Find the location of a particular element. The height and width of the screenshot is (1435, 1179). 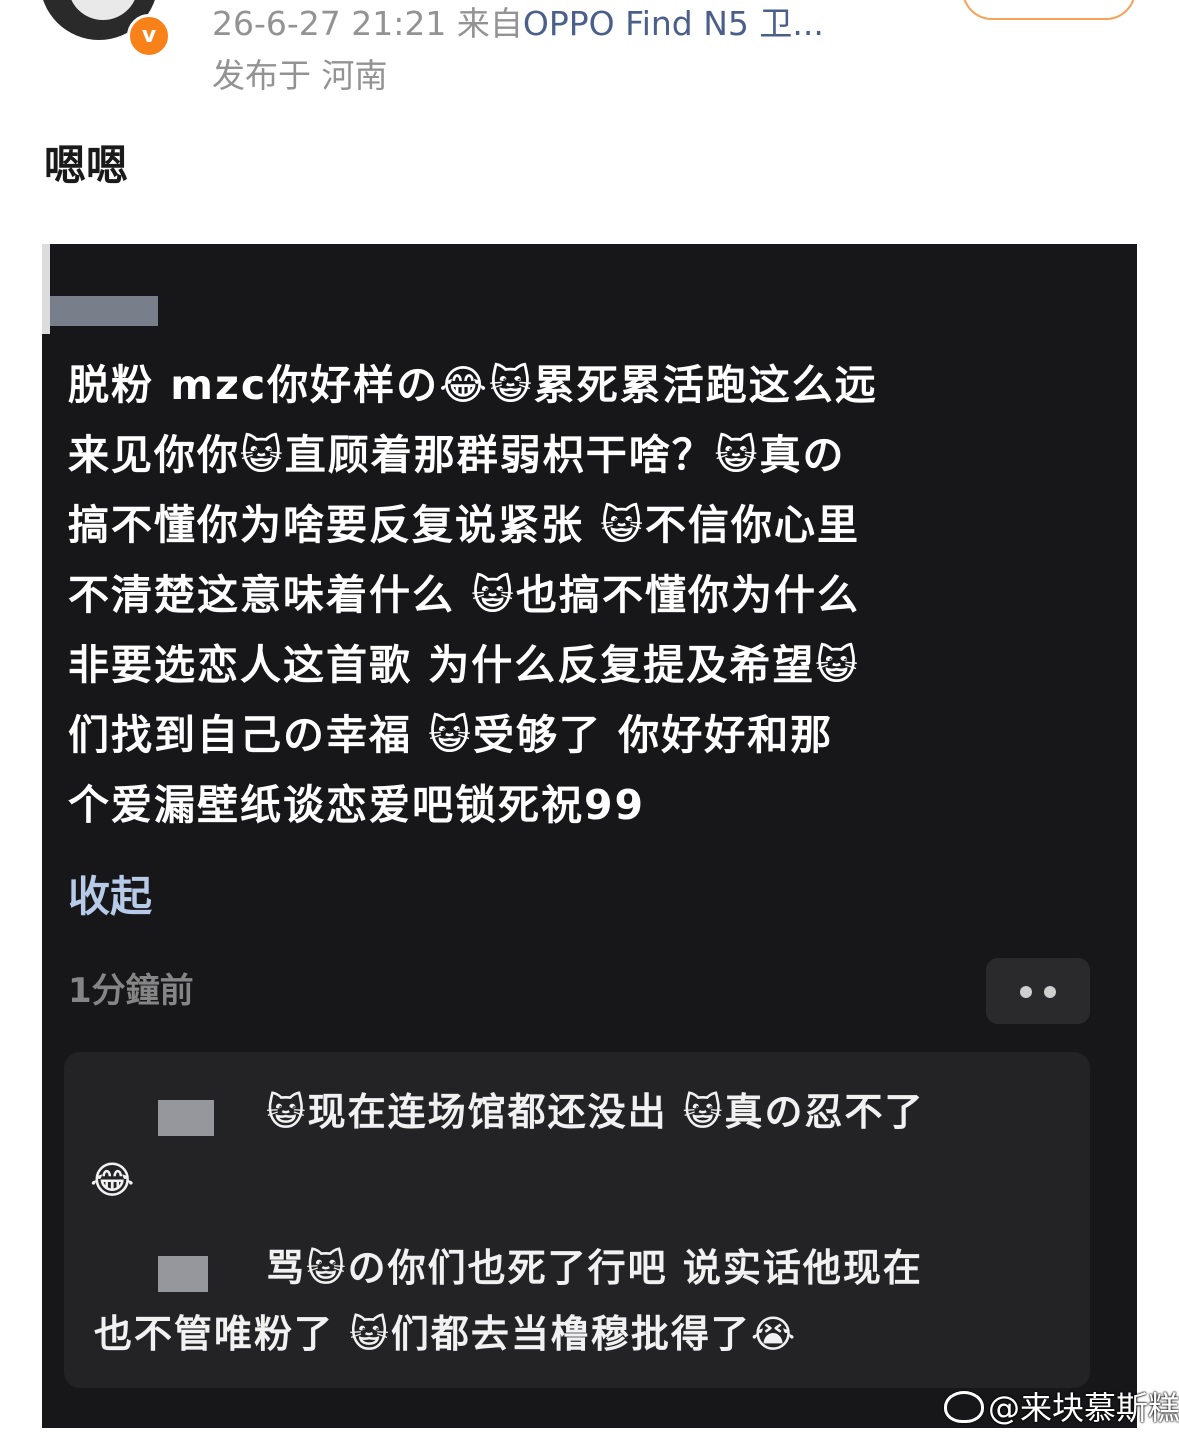

reply-line: 也不管唯粉了 😺们都去当橹穆批得了😭 is located at coordinates (446, 1334).